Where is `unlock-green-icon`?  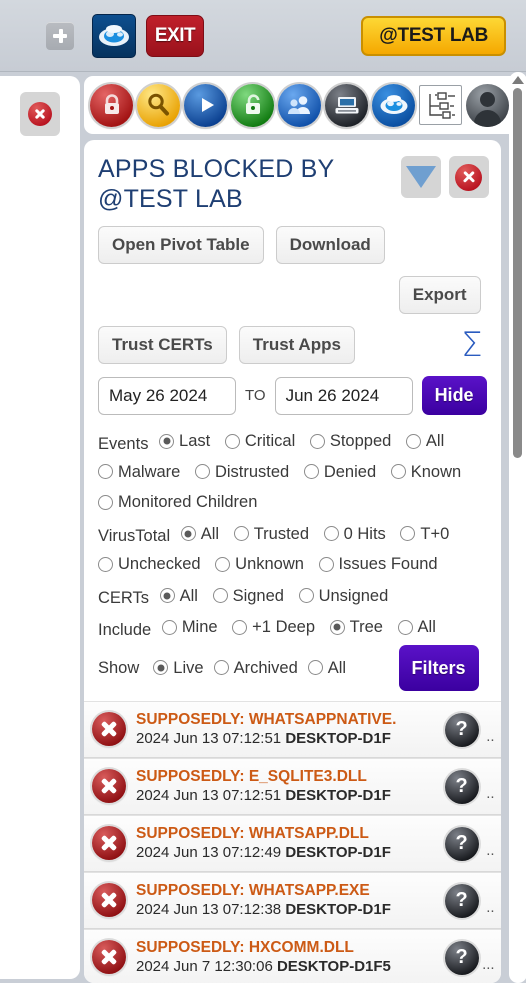
unlock-green-icon is located at coordinates (252, 105).